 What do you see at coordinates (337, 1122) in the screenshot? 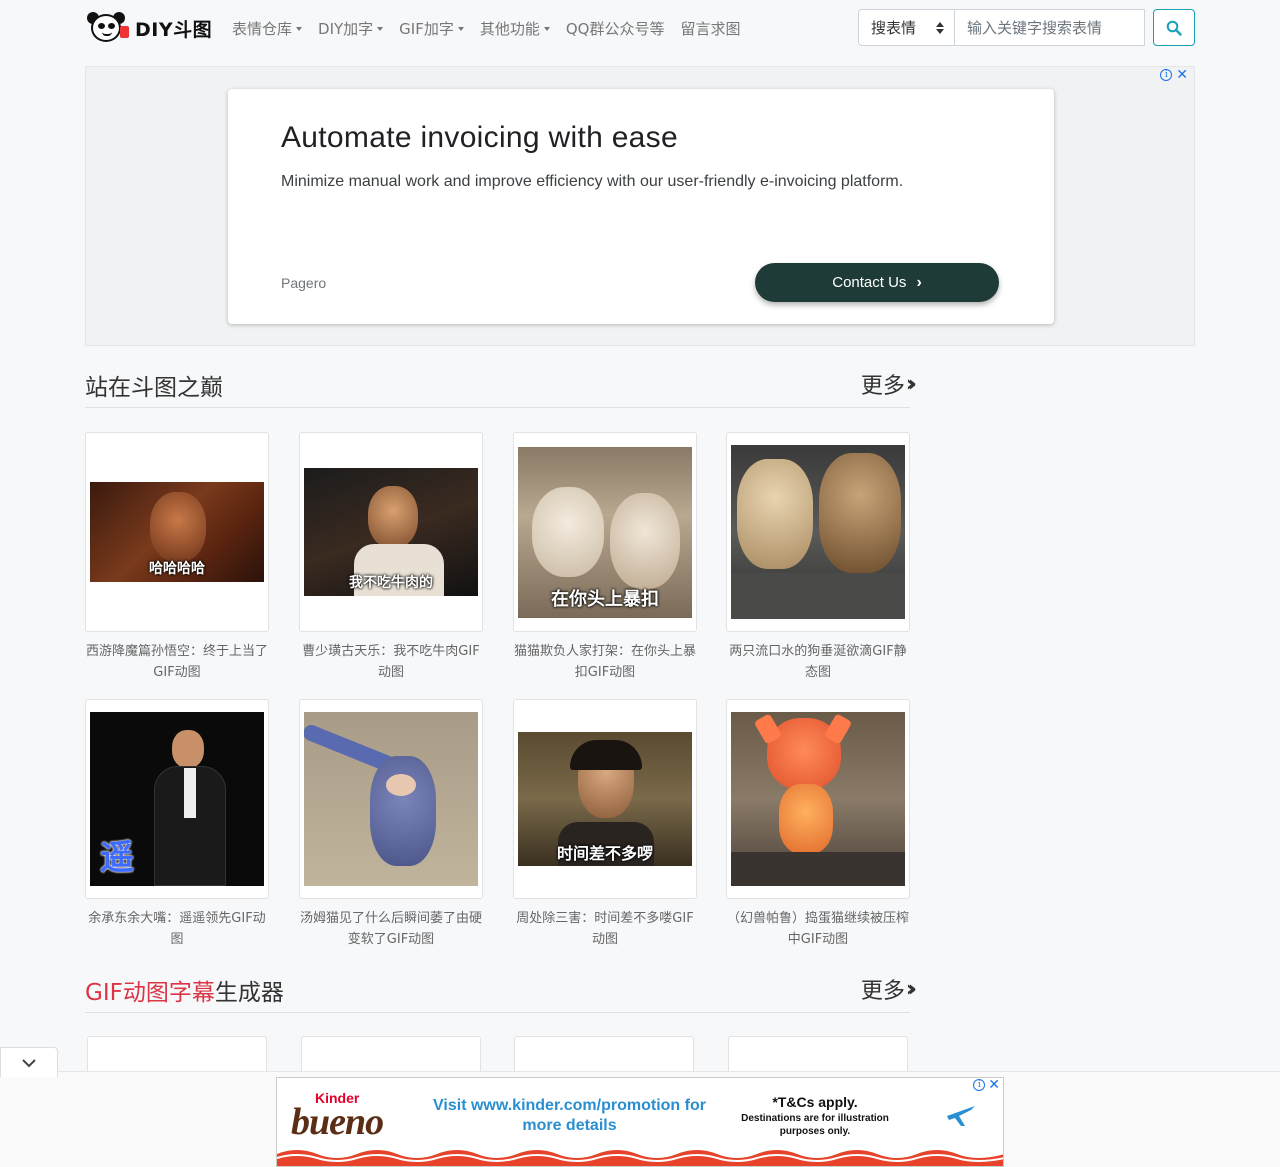
I see `bueno-logo-text: bueno` at bounding box center [337, 1122].